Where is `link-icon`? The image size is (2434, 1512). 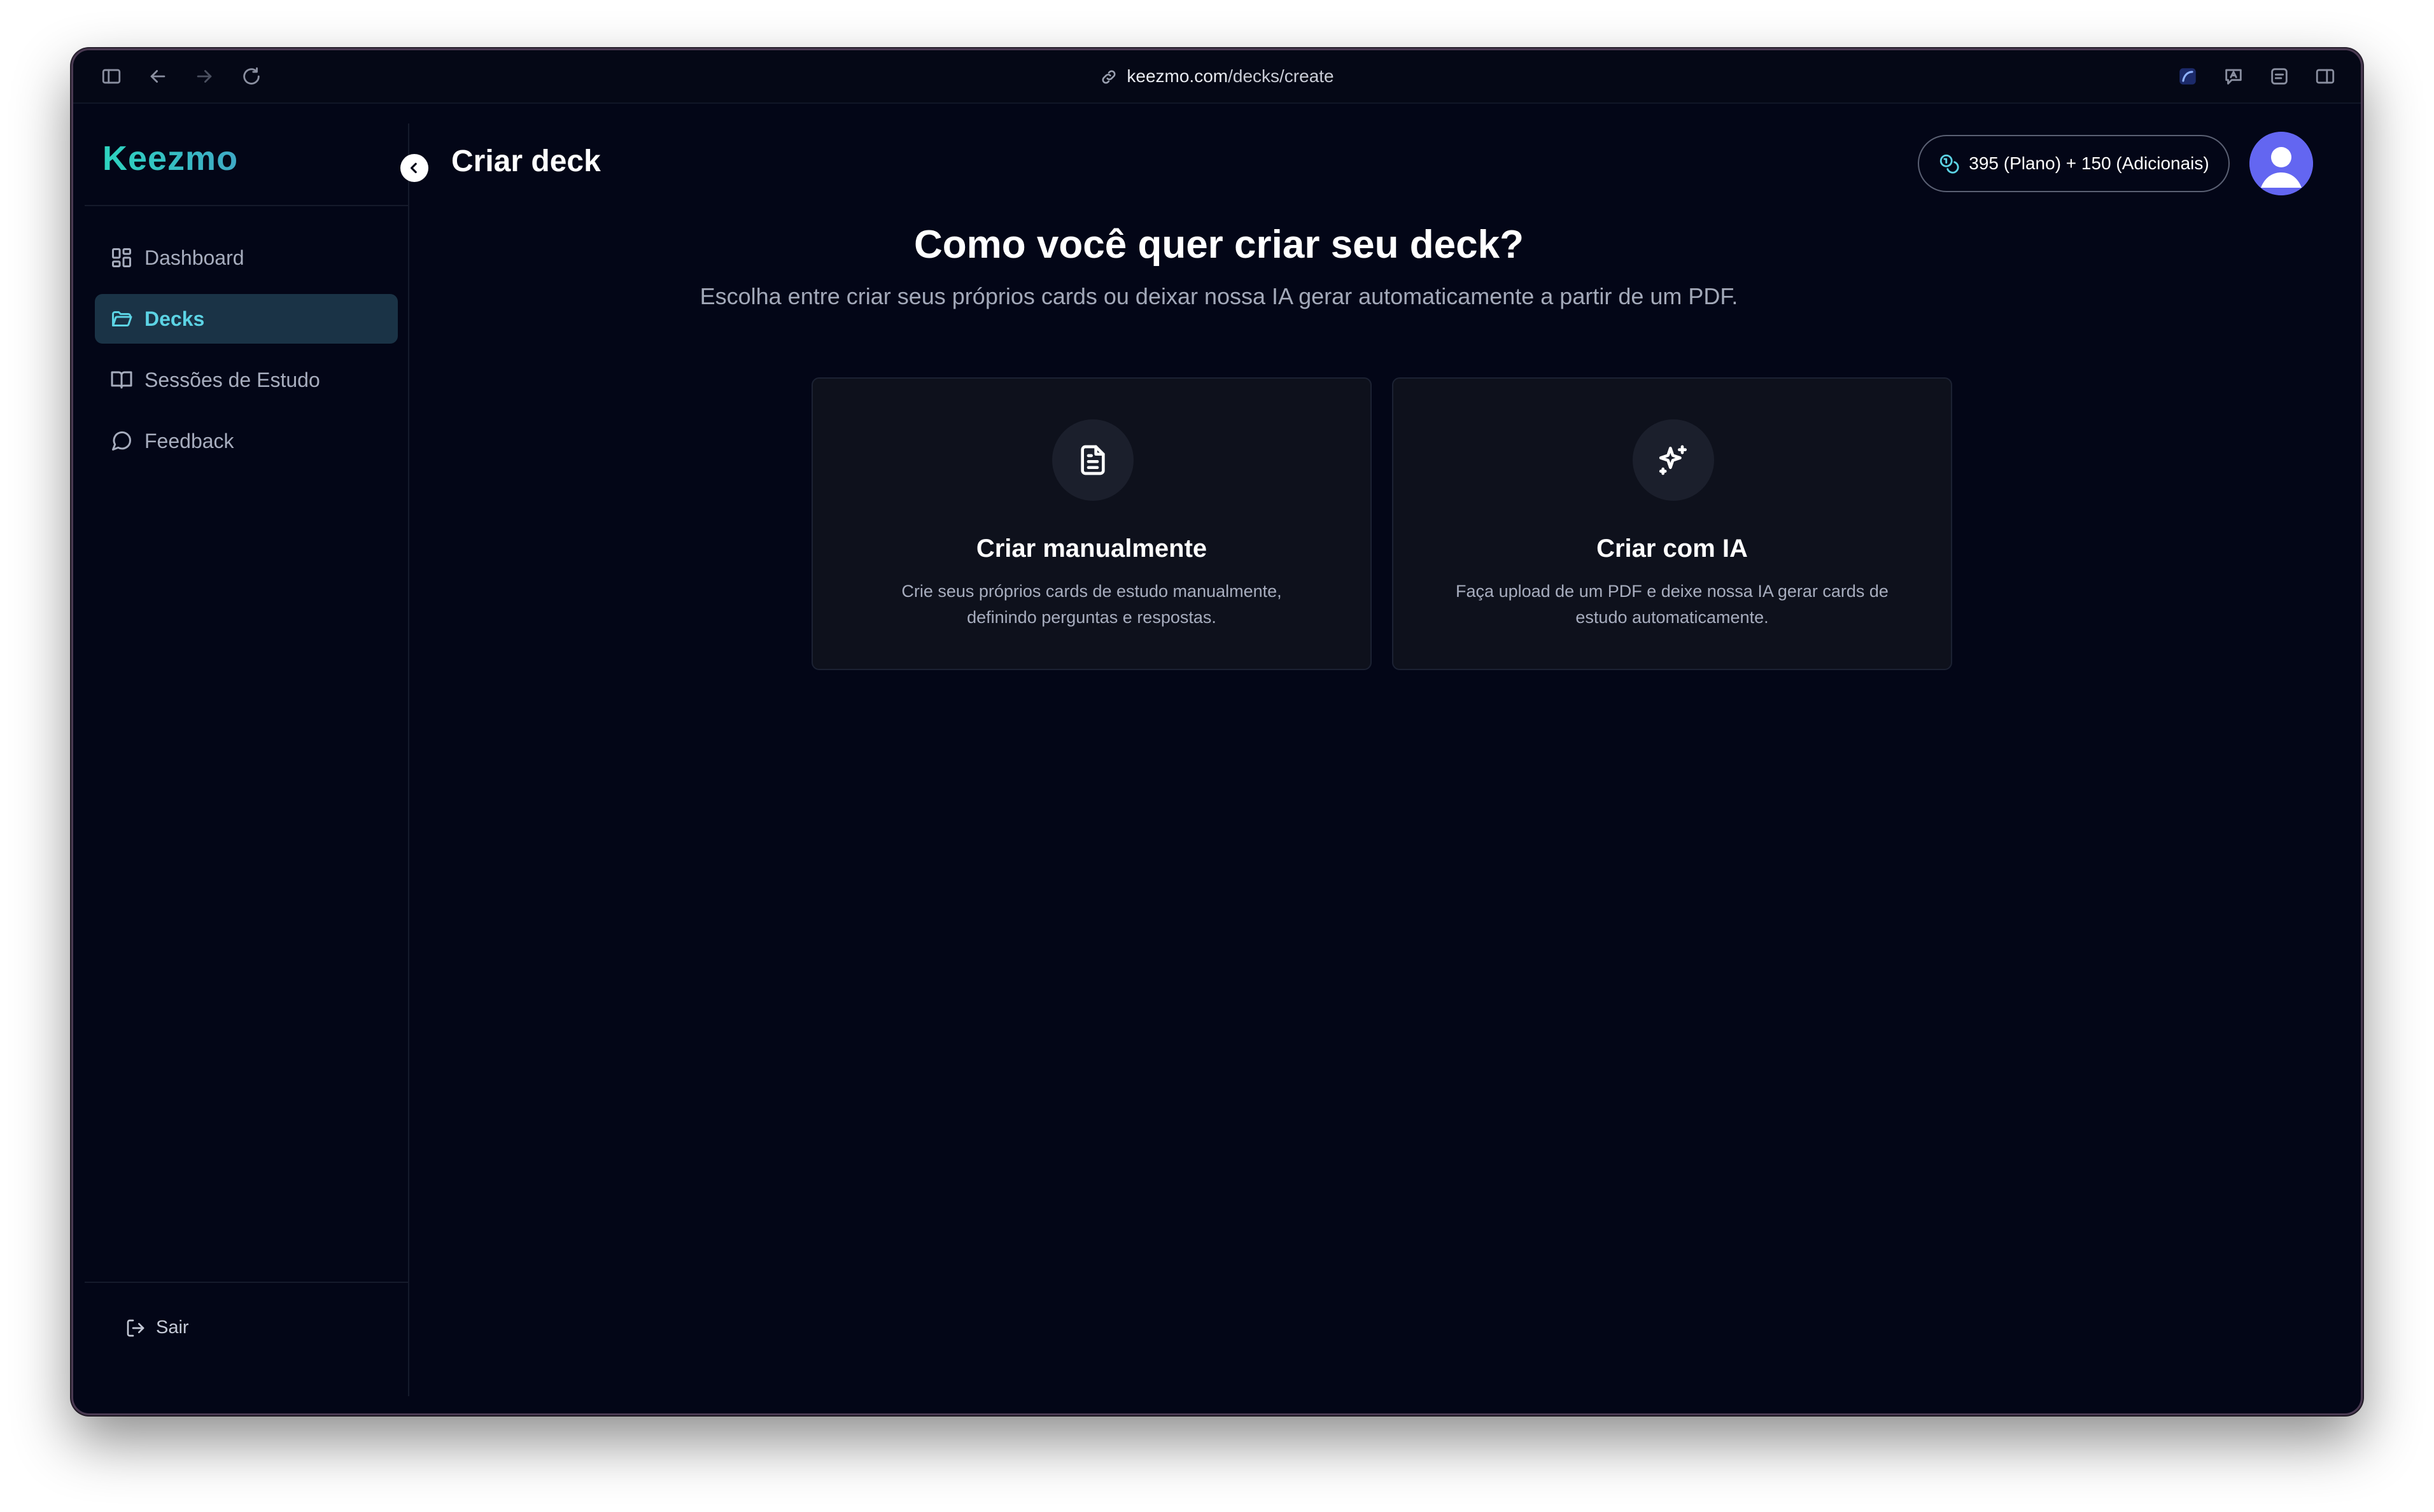
link-icon is located at coordinates (1109, 77).